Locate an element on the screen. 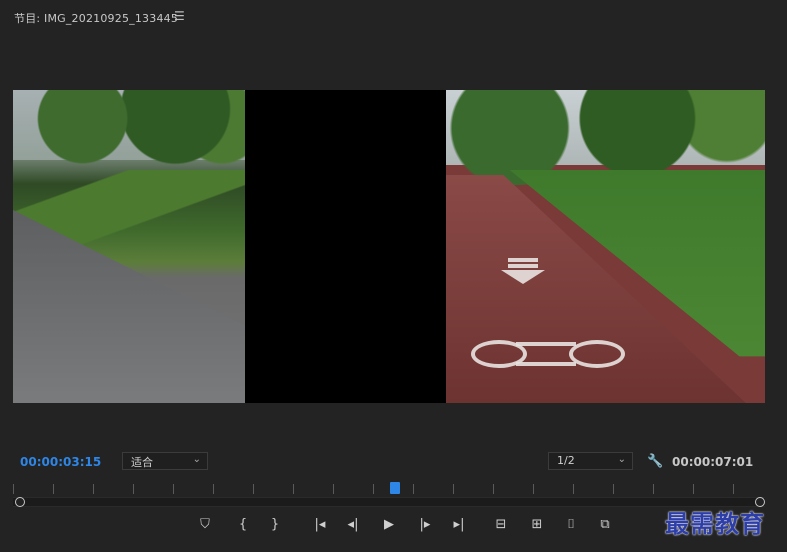 Image resolution: width=787 pixels, height=552 pixels. extract-icon: ⊞ is located at coordinates (537, 524).